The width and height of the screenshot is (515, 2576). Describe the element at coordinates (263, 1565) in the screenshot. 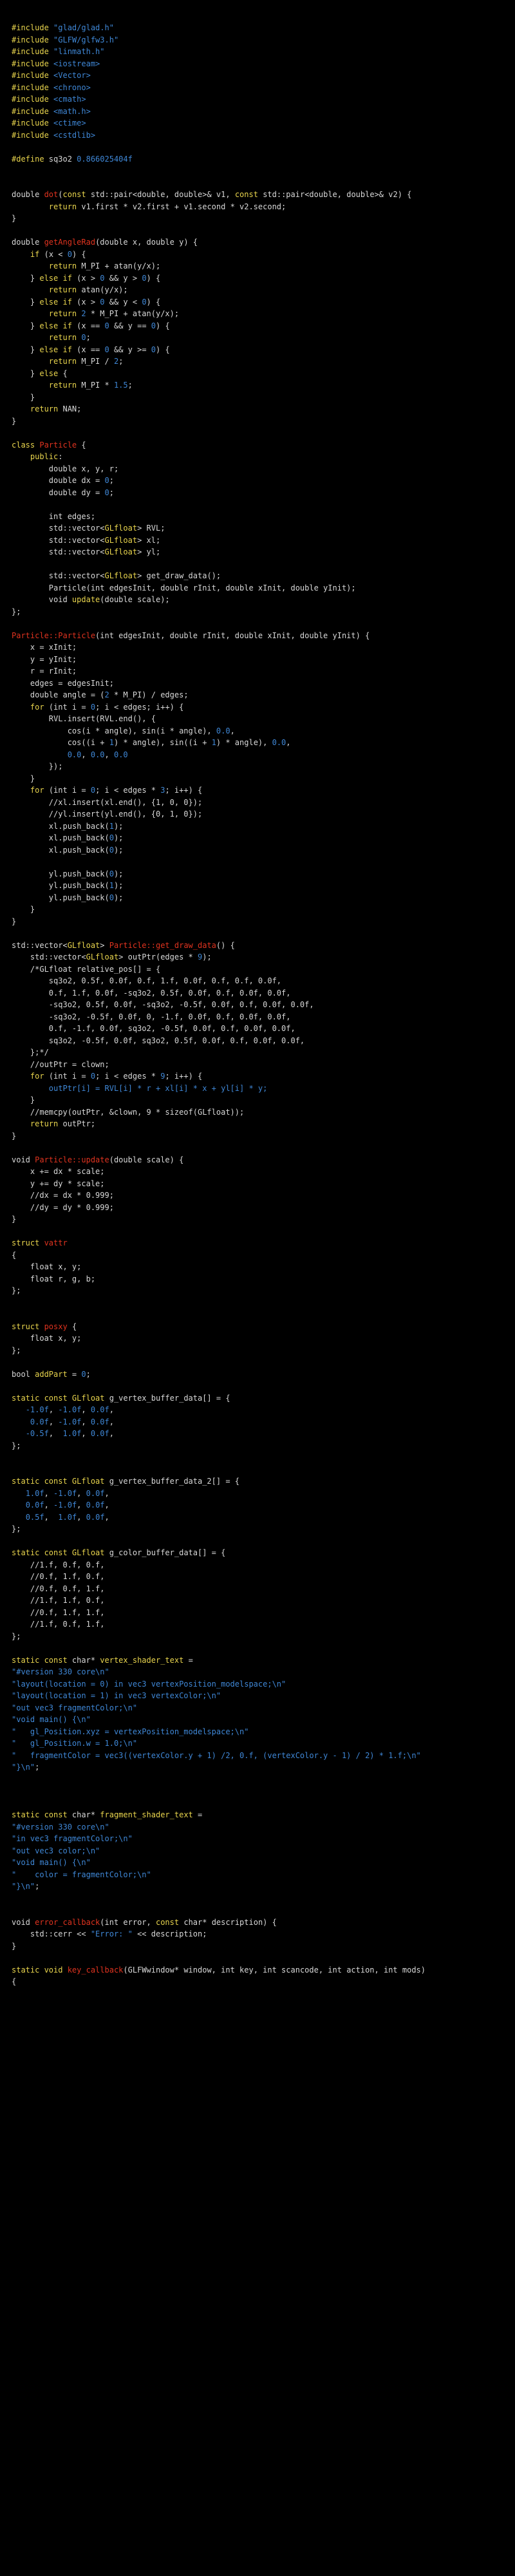

I see `code-line: //1.f, 0.f, 0.f,` at that location.